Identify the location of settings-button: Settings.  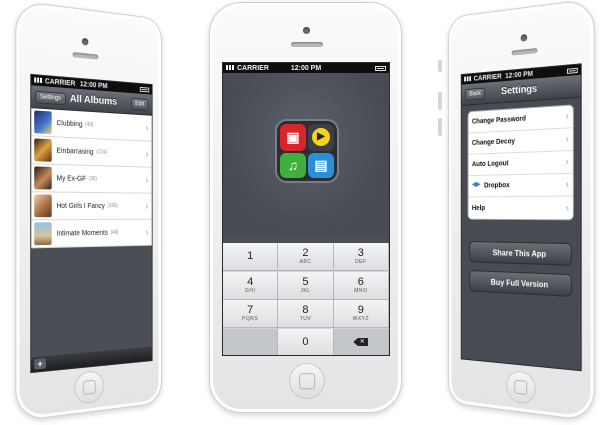
(50, 97).